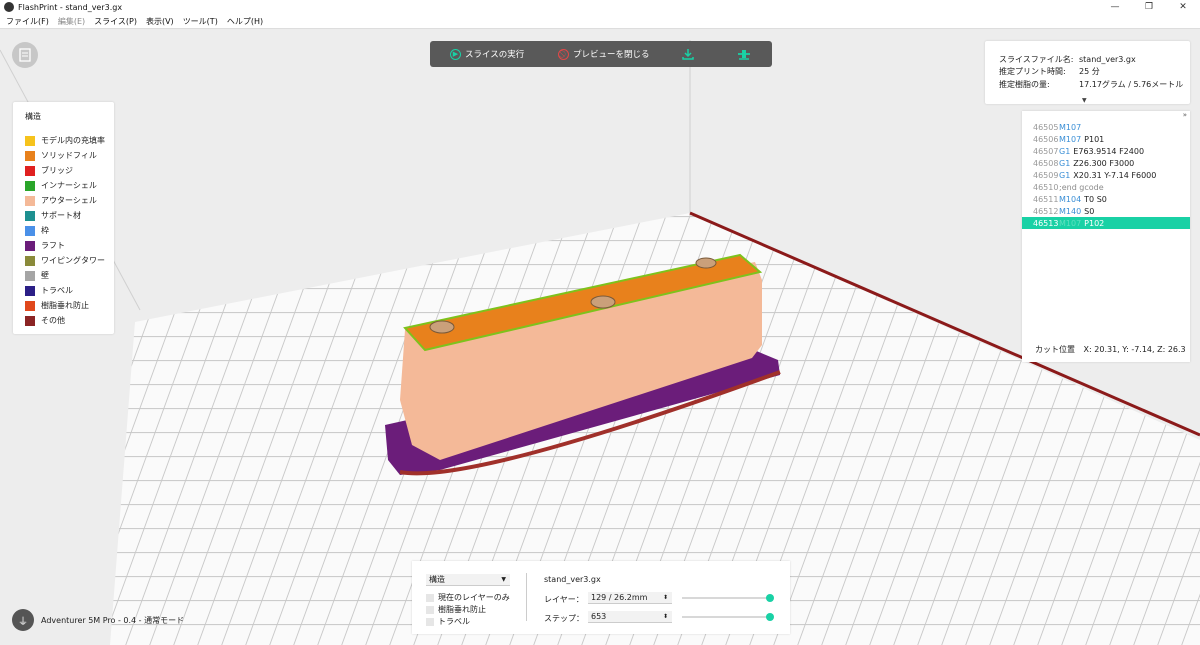 The image size is (1200, 645). I want to click on gcode-args: E763.9514 F2400, so click(1109, 151).